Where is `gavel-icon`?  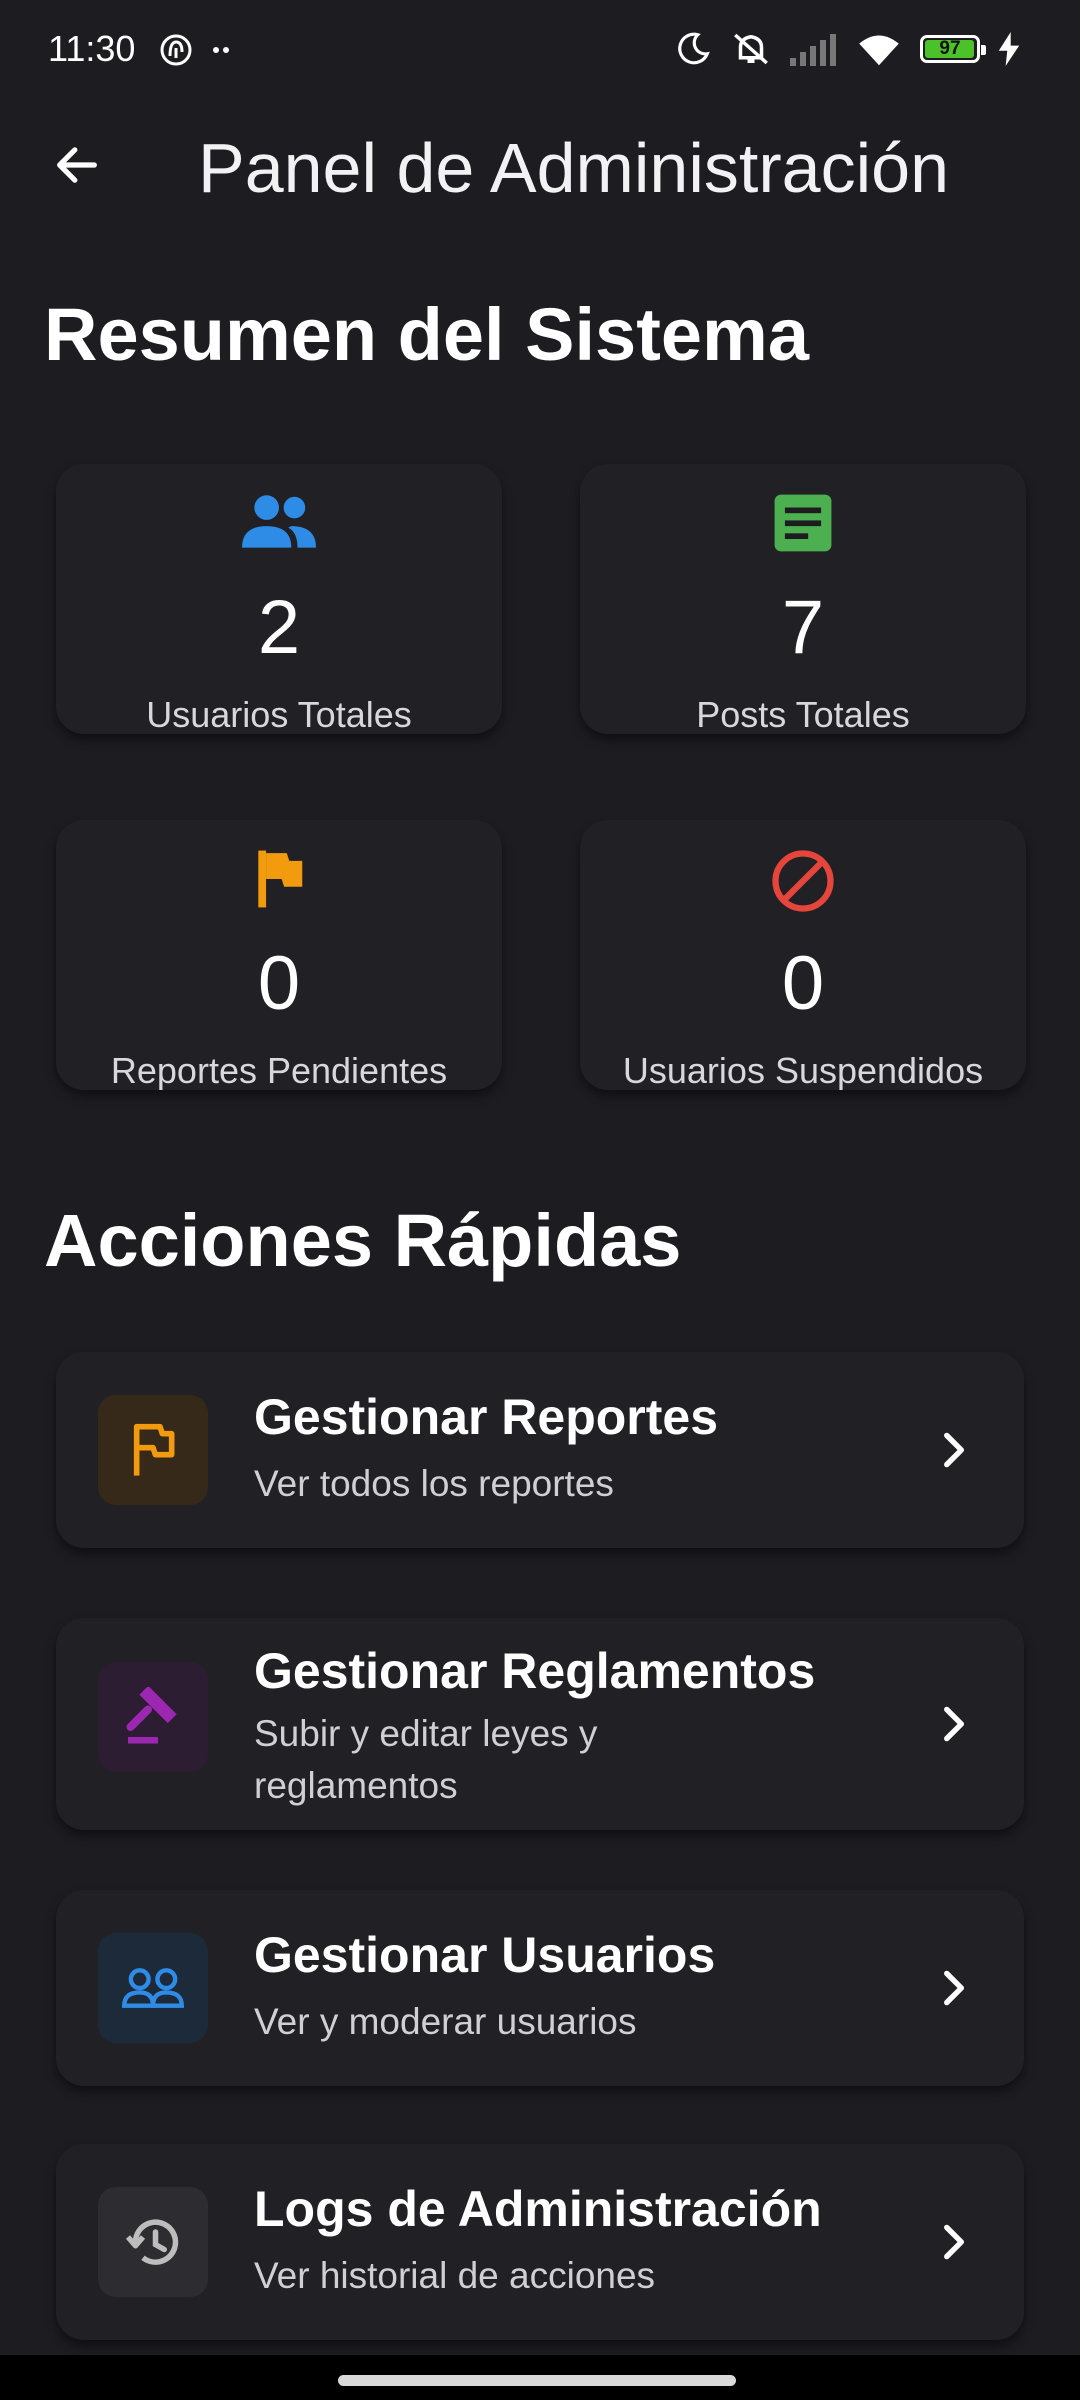
gavel-icon is located at coordinates (151, 1715).